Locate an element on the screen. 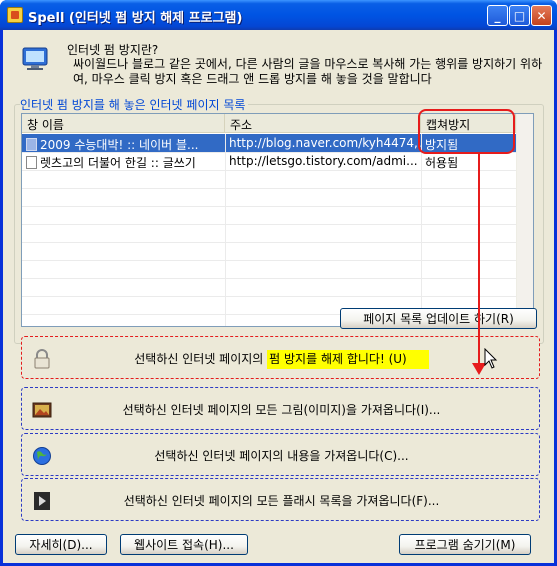 Image resolution: width=557 pixels, height=566 pixels. row-status: 허용됨 is located at coordinates (442, 163).